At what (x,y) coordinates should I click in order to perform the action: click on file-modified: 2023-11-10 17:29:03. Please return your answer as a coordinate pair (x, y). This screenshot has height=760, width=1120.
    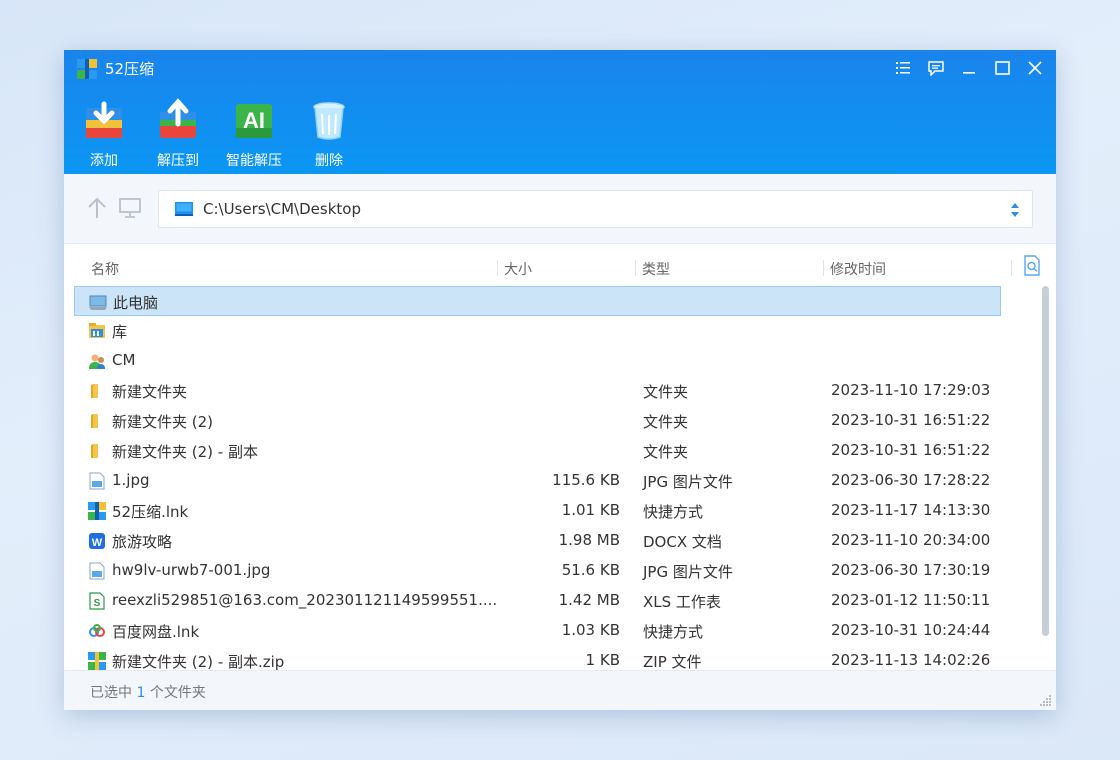
    Looking at the image, I should click on (911, 390).